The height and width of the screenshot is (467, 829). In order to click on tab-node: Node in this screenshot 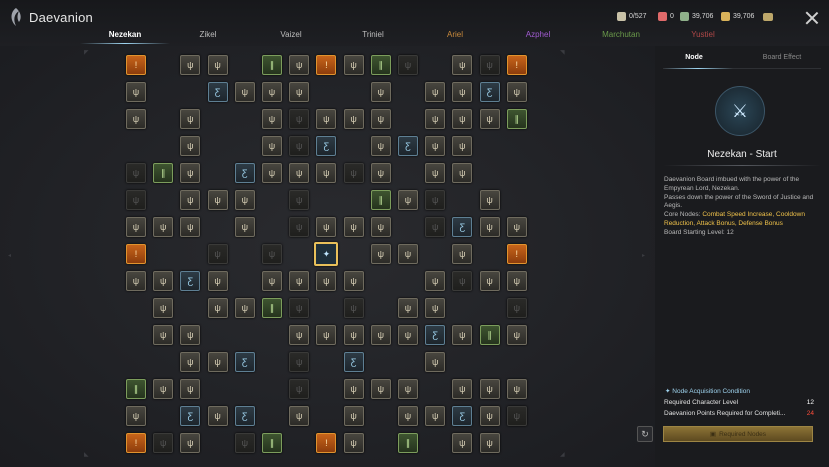, I will do `click(694, 57)`.